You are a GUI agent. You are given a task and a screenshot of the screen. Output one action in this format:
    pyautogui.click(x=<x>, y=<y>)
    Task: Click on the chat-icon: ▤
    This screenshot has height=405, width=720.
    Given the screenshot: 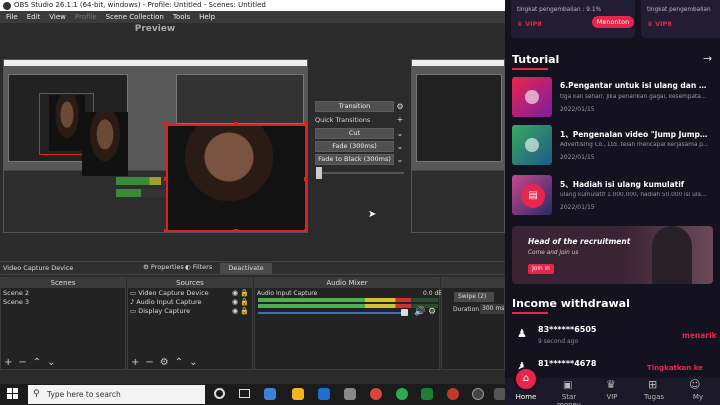 What is the action you would take?
    pyautogui.click(x=533, y=196)
    